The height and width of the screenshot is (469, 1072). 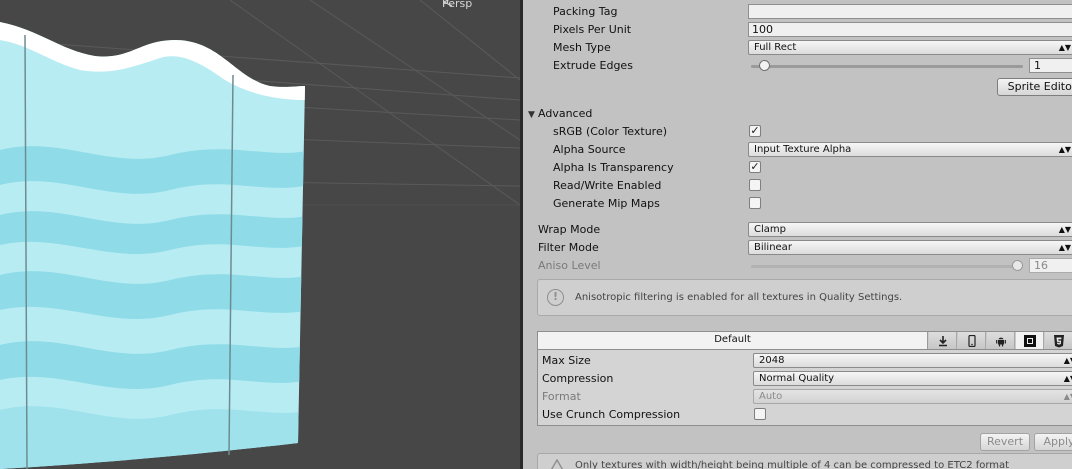 What do you see at coordinates (555, 297) in the screenshot?
I see `info-icon: !` at bounding box center [555, 297].